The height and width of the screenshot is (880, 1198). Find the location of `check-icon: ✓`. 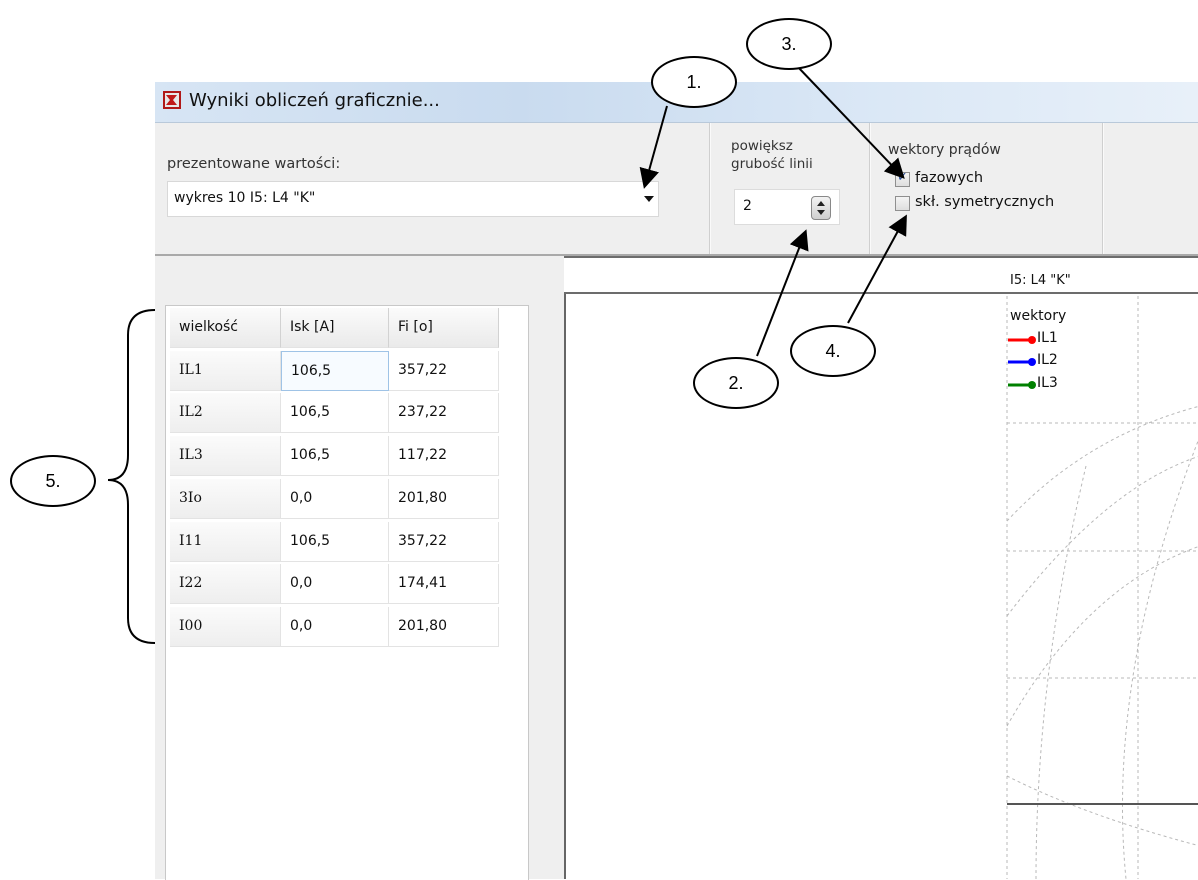

check-icon: ✓ is located at coordinates (902, 177).